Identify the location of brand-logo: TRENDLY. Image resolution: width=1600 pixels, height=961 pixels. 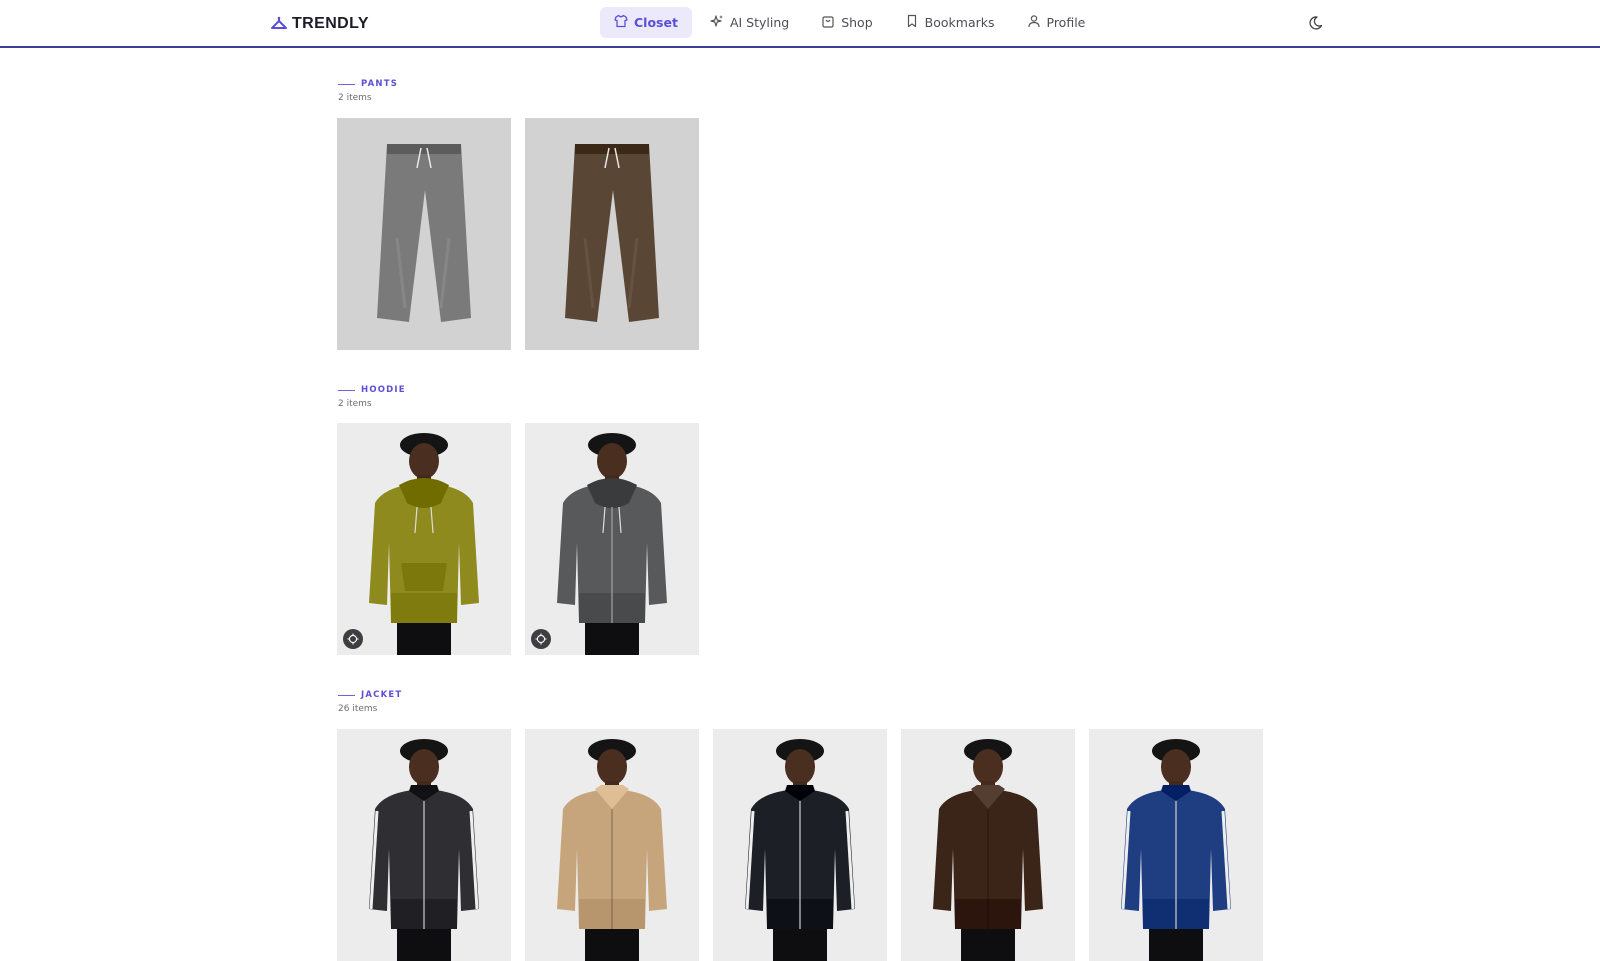
(319, 24).